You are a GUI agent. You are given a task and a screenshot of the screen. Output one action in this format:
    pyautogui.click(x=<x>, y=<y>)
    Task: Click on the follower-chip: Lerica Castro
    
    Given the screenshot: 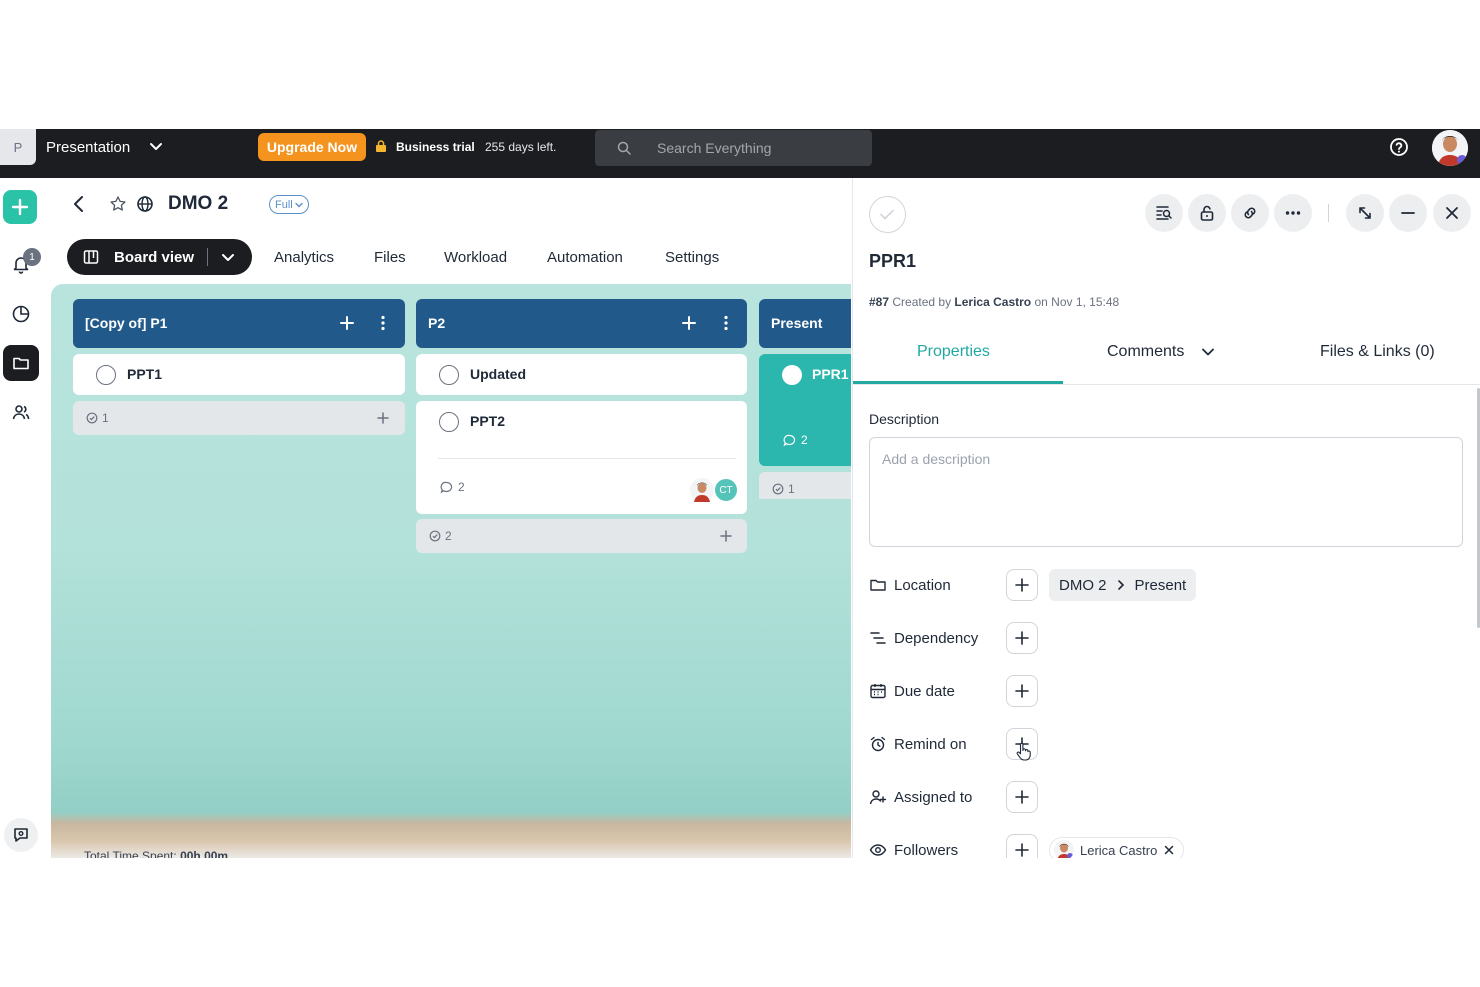 What is the action you would take?
    pyautogui.click(x=1117, y=847)
    